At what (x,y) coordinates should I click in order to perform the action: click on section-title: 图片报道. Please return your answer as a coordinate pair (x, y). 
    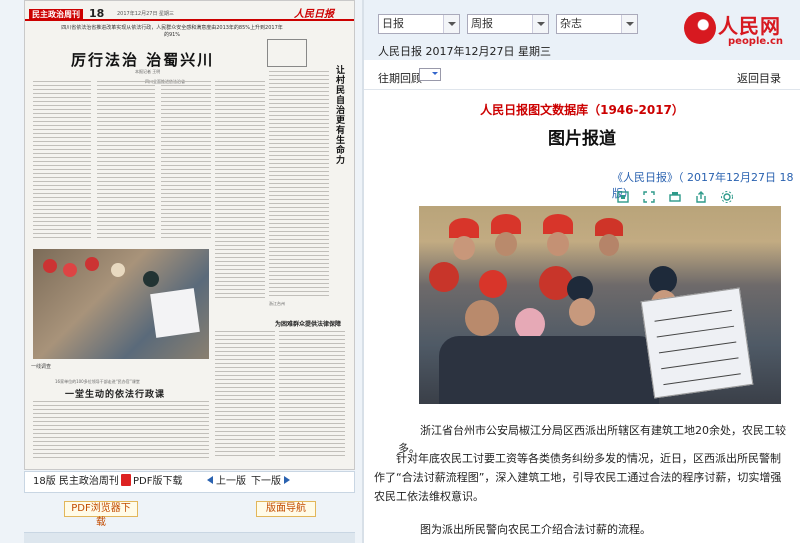
    Looking at the image, I should click on (582, 139).